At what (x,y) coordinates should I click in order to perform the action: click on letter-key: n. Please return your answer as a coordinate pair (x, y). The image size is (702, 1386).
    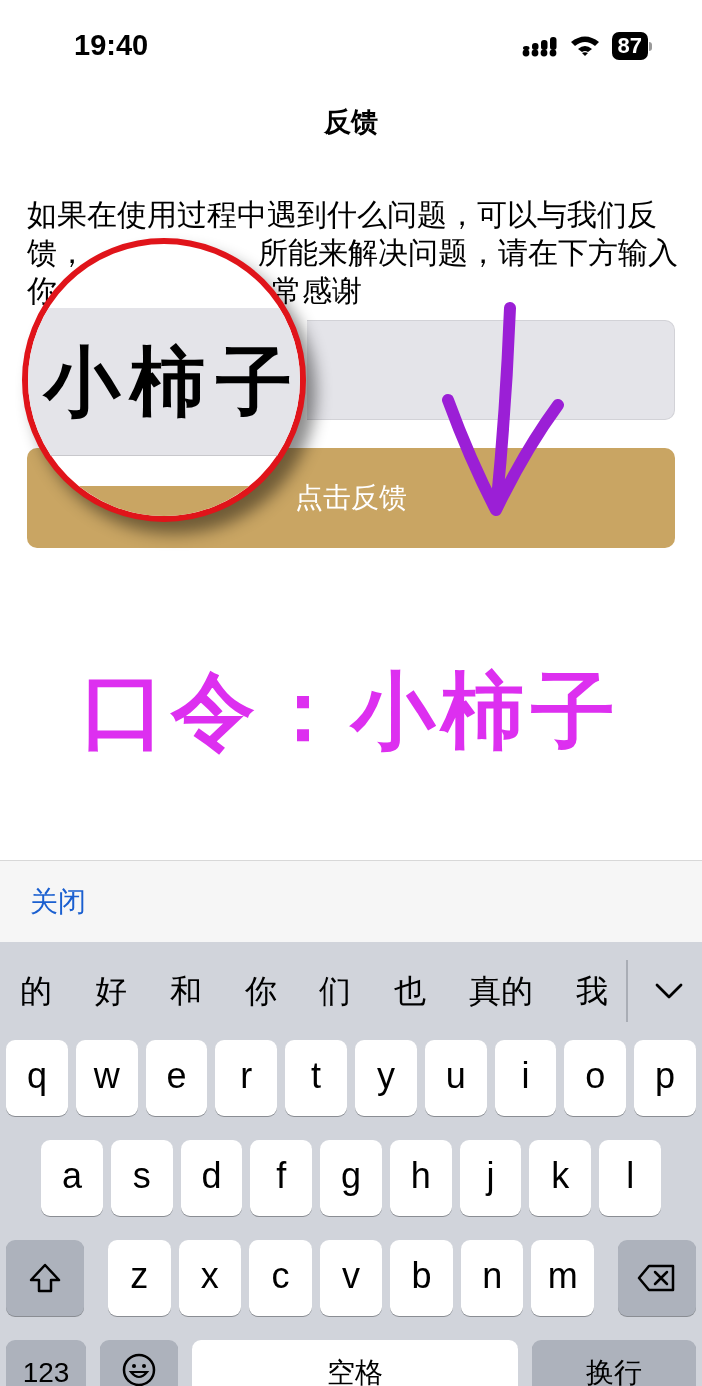
    Looking at the image, I should click on (492, 1278).